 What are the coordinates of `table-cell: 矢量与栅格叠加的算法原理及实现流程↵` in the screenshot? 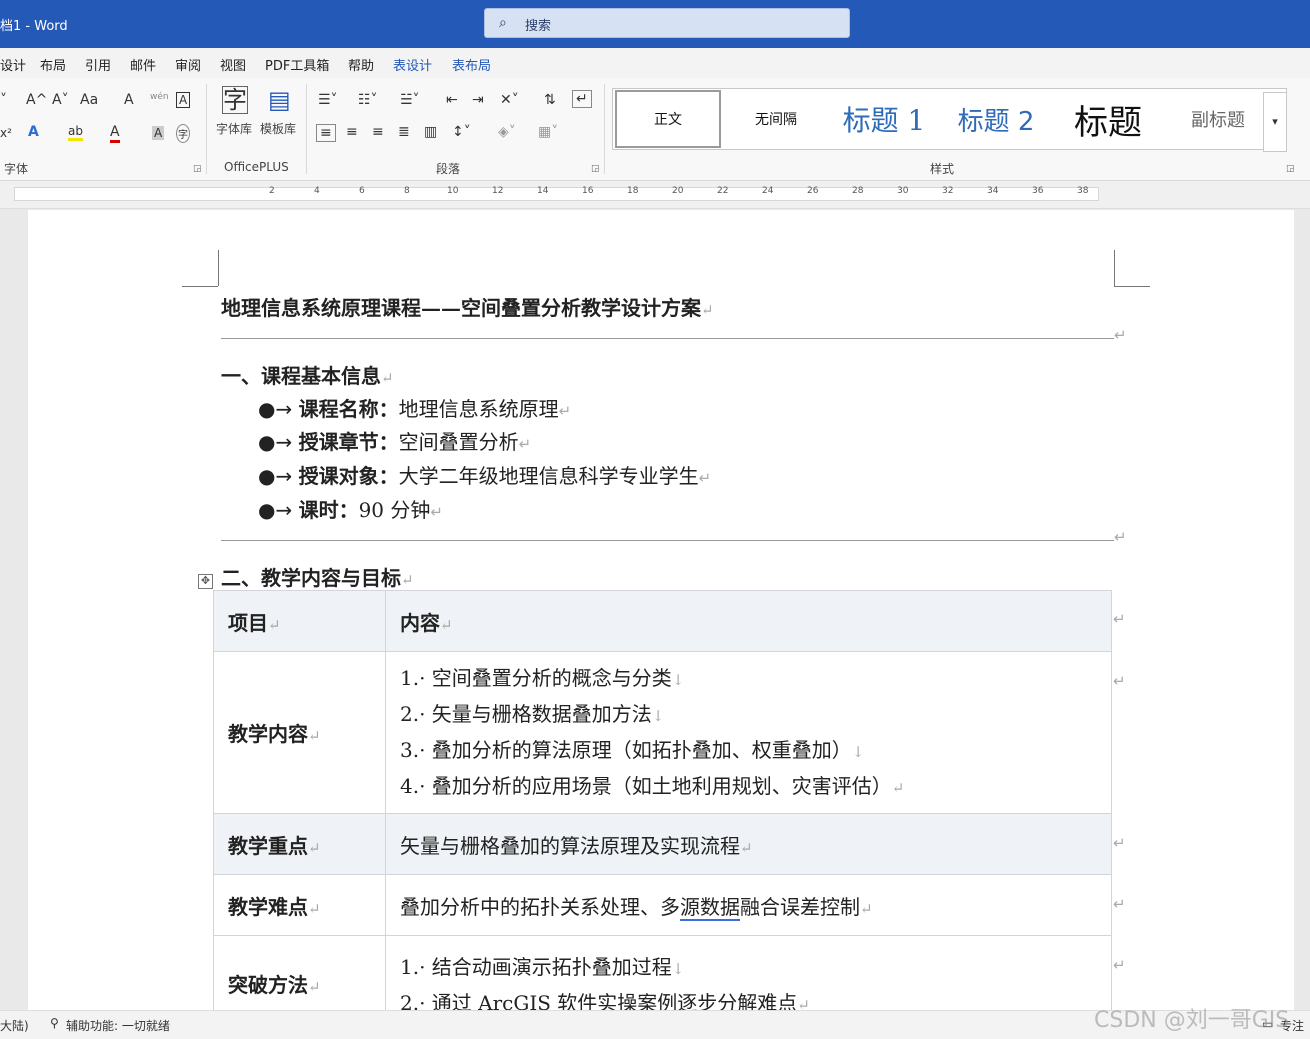 It's located at (748, 844).